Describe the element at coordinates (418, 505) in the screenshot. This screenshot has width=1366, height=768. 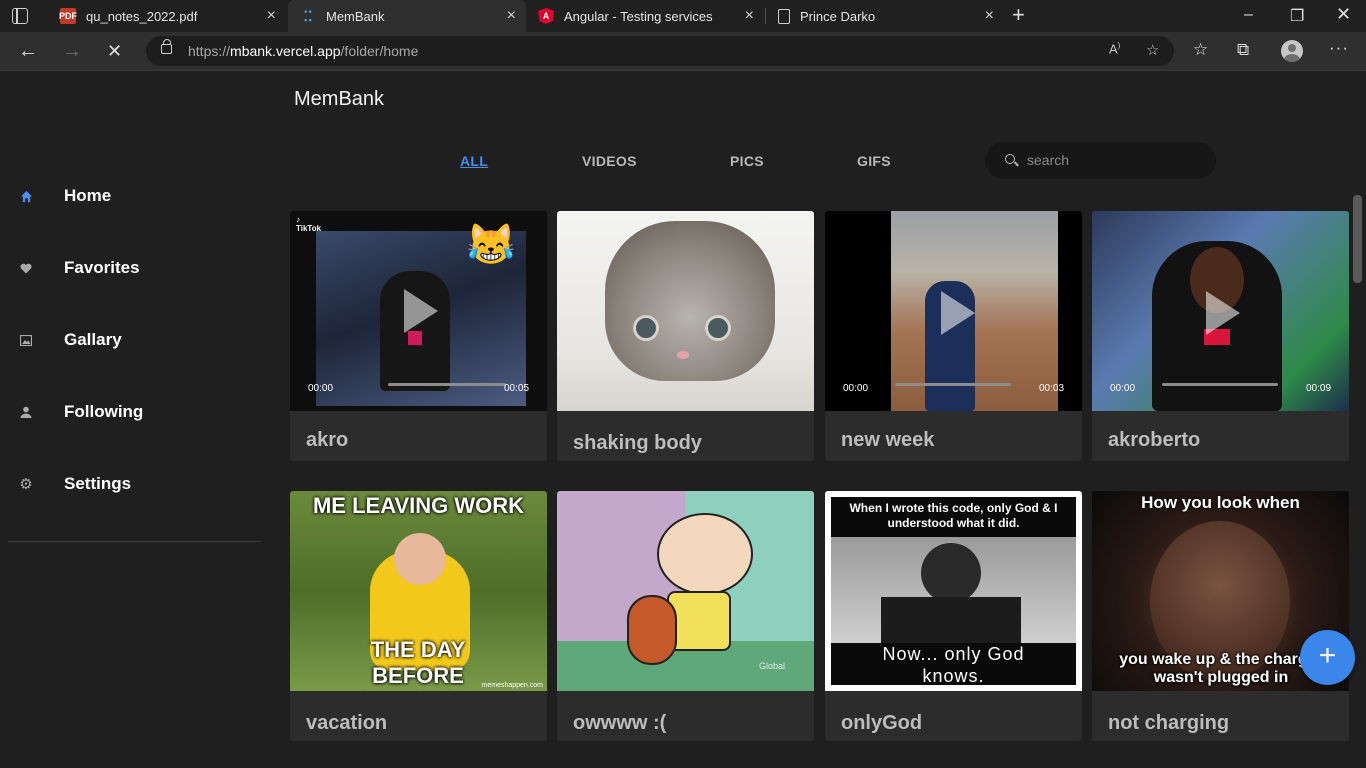
I see `meme-caption-top: ME LEAVING WORK` at that location.